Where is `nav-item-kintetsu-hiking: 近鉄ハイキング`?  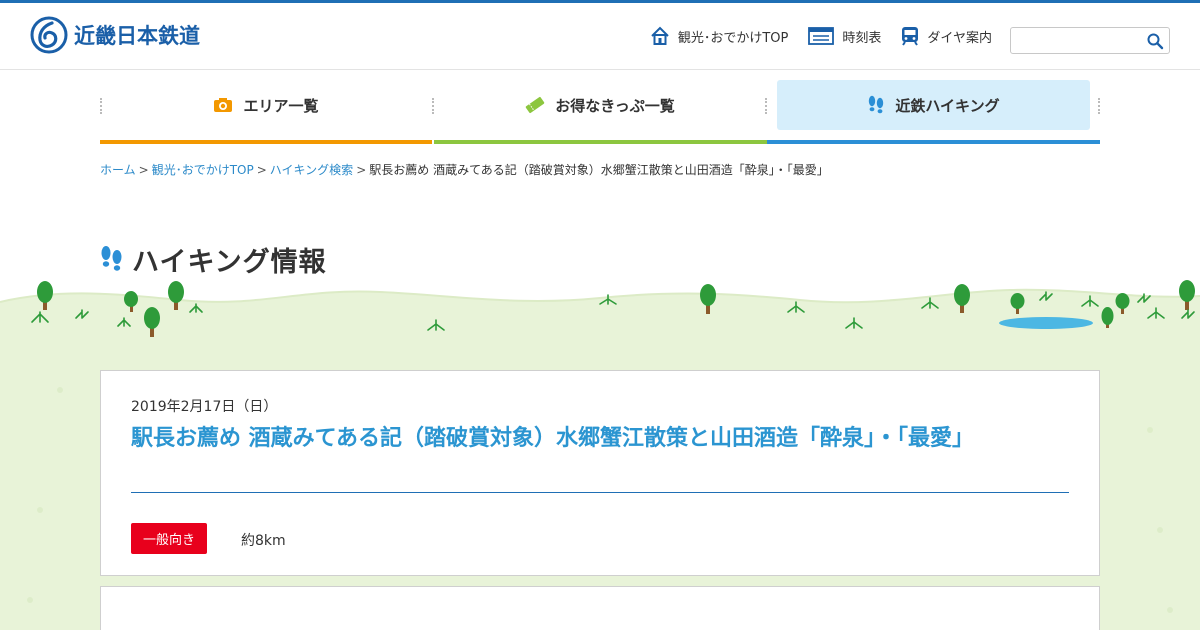 nav-item-kintetsu-hiking: 近鉄ハイキング is located at coordinates (933, 105).